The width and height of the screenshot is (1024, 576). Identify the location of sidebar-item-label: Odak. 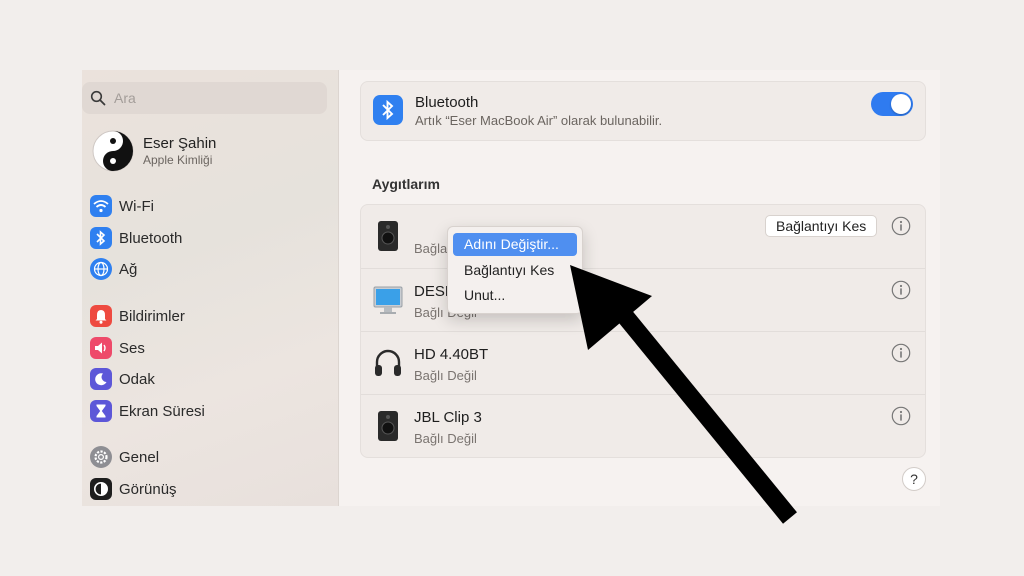
(137, 379).